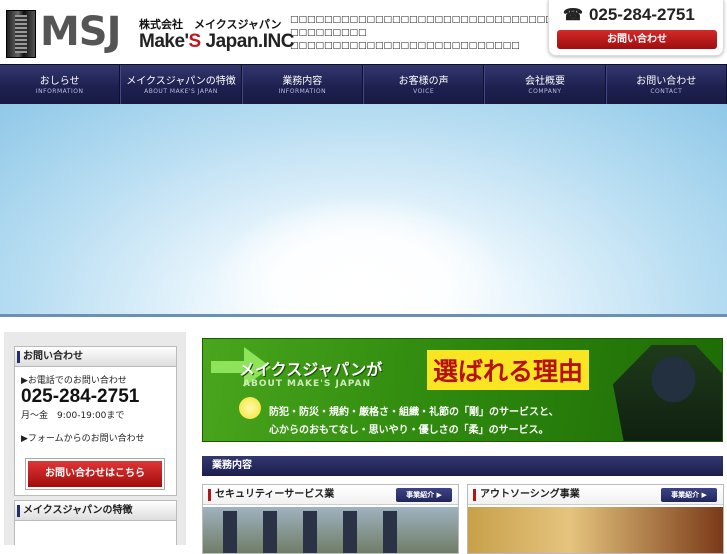 The width and height of the screenshot is (727, 554). Describe the element at coordinates (73, 416) in the screenshot. I see `sidebar-hours: 月～金 9:00-19:00まで` at that location.